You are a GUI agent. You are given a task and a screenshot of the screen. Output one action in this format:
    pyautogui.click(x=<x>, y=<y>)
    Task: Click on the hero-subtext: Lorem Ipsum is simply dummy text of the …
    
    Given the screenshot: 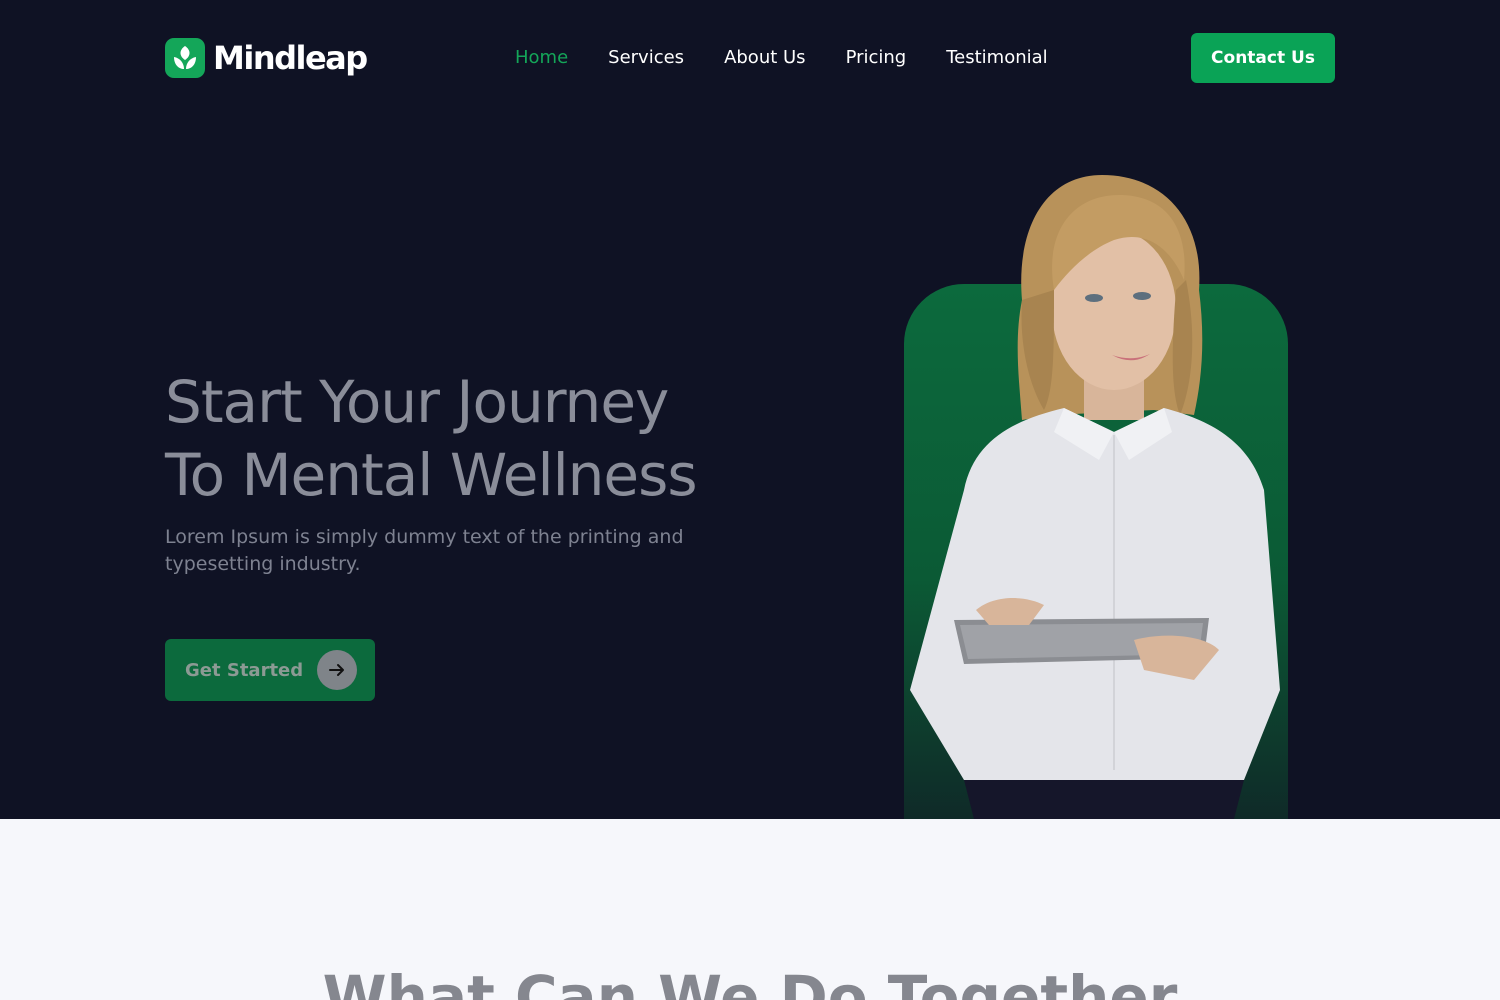 What is the action you would take?
    pyautogui.click(x=424, y=550)
    